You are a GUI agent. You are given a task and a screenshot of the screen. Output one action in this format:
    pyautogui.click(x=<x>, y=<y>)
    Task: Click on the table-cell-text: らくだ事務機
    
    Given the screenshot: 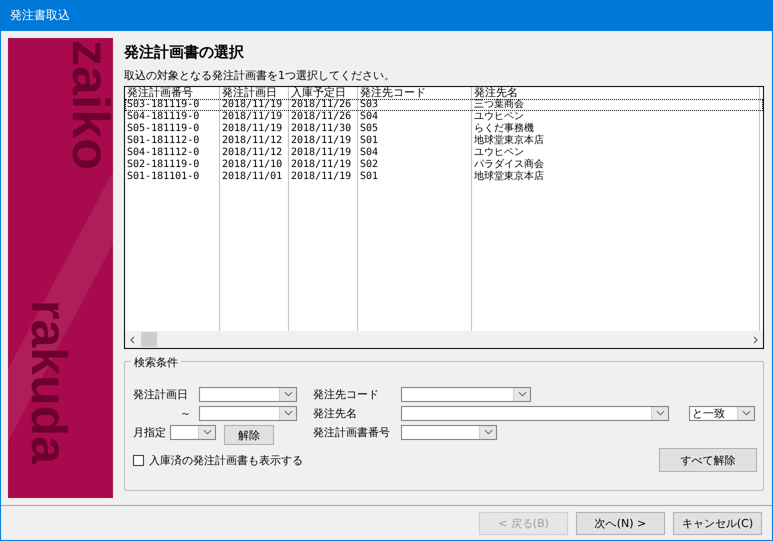 What is the action you would take?
    pyautogui.click(x=504, y=128)
    